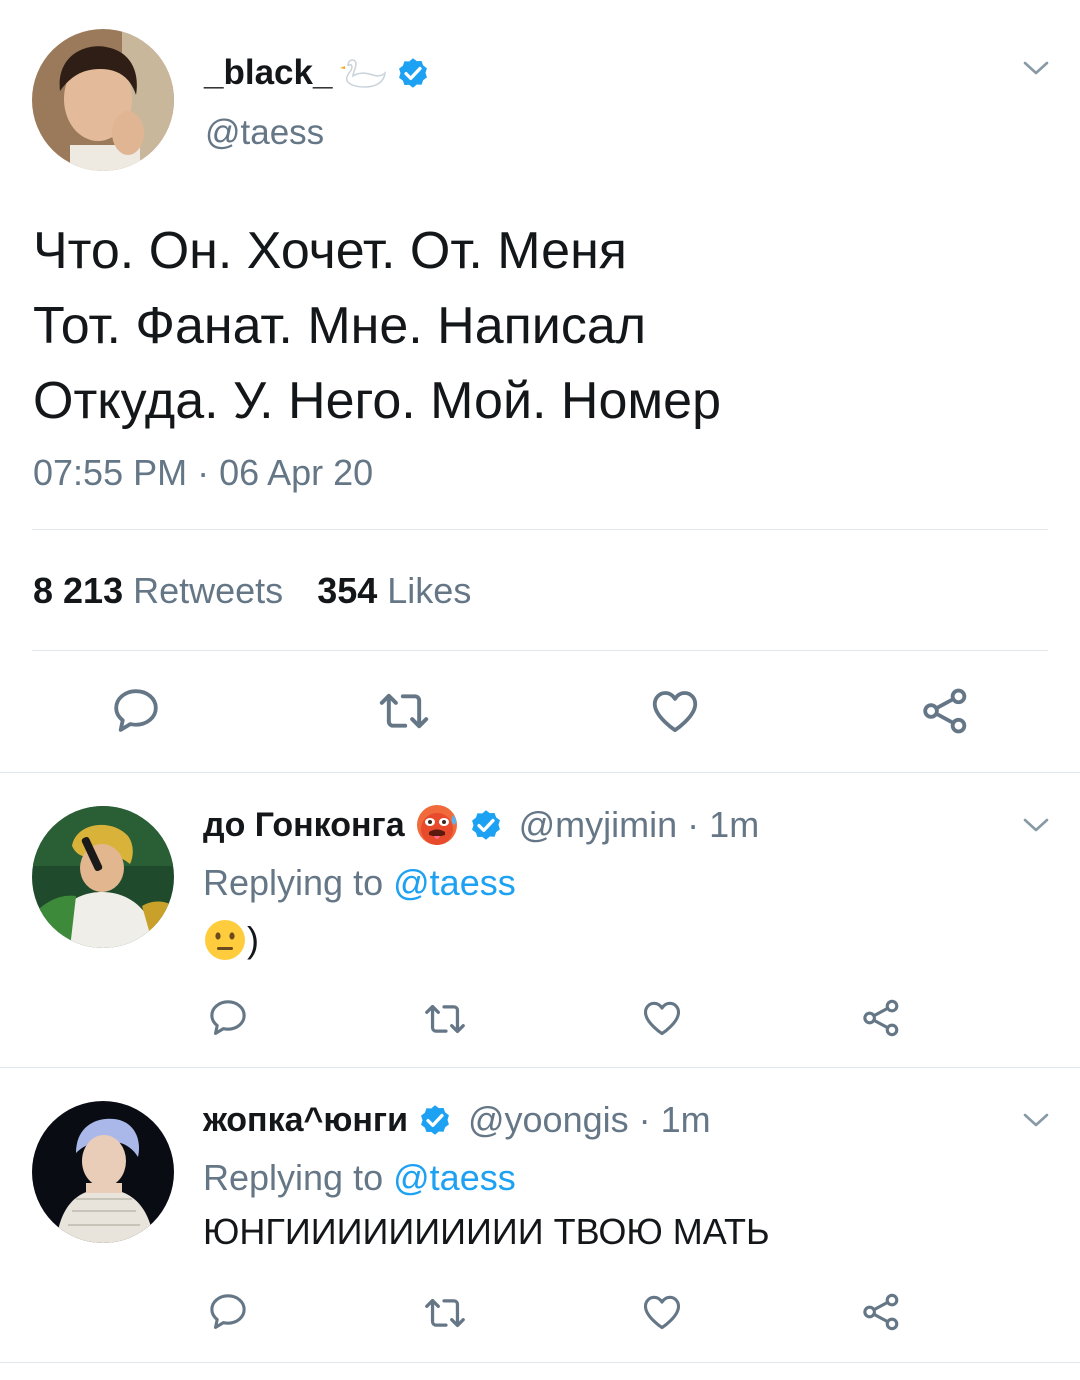 This screenshot has height=1380, width=1080. I want to click on hot-face-emoji, so click(437, 825).